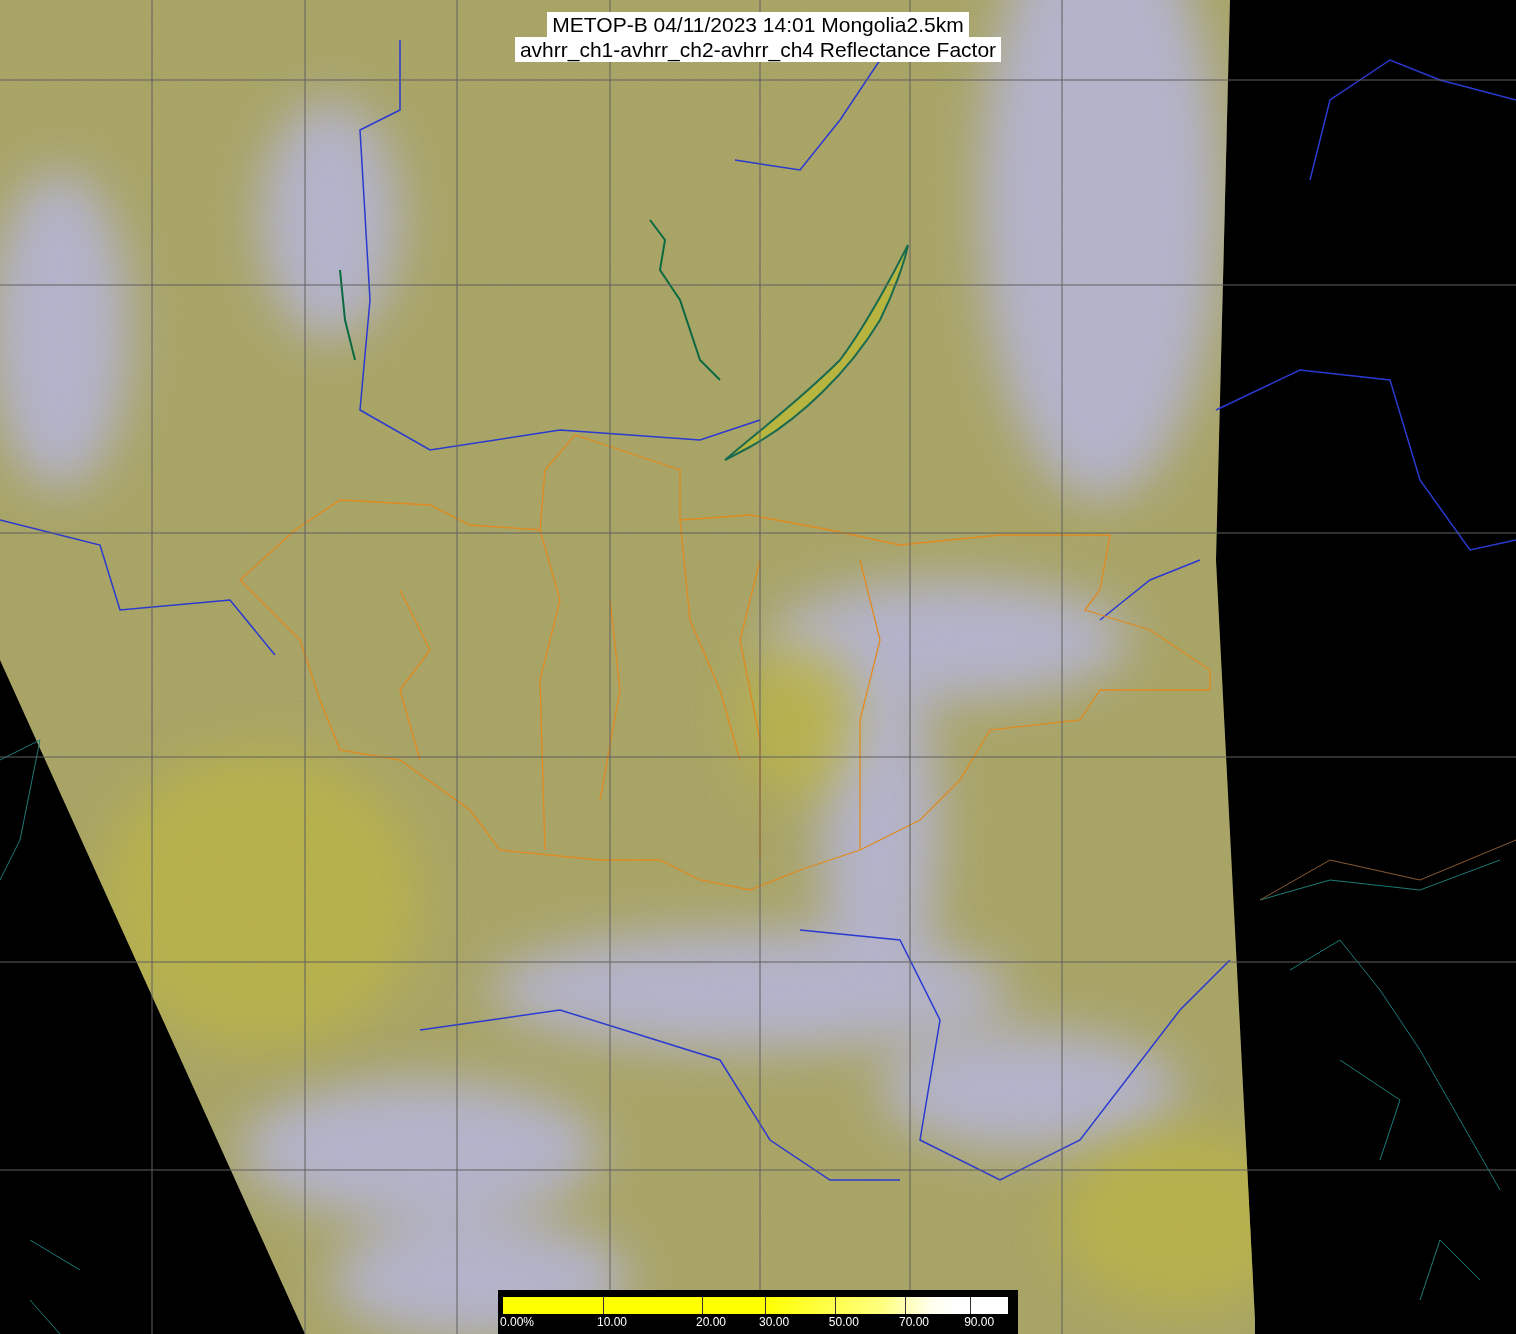 This screenshot has width=1516, height=1334. Describe the element at coordinates (710, 1322) in the screenshot. I see `scale-label: 20.00` at that location.